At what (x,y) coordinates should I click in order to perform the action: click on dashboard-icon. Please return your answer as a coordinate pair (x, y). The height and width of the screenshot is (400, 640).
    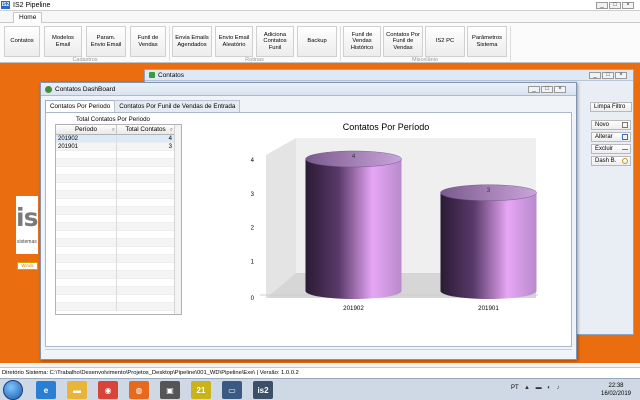
    Looking at the image, I should click on (625, 161).